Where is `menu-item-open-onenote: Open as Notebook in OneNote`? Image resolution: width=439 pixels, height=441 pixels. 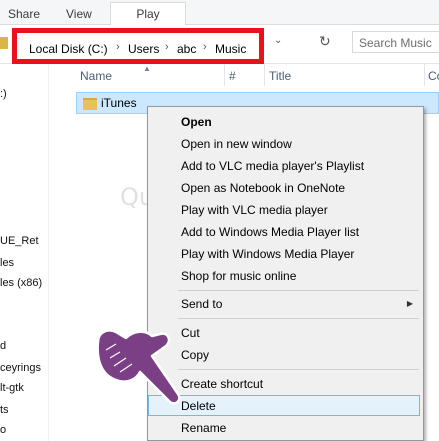
menu-item-open-onenote: Open as Notebook in OneNote is located at coordinates (263, 188).